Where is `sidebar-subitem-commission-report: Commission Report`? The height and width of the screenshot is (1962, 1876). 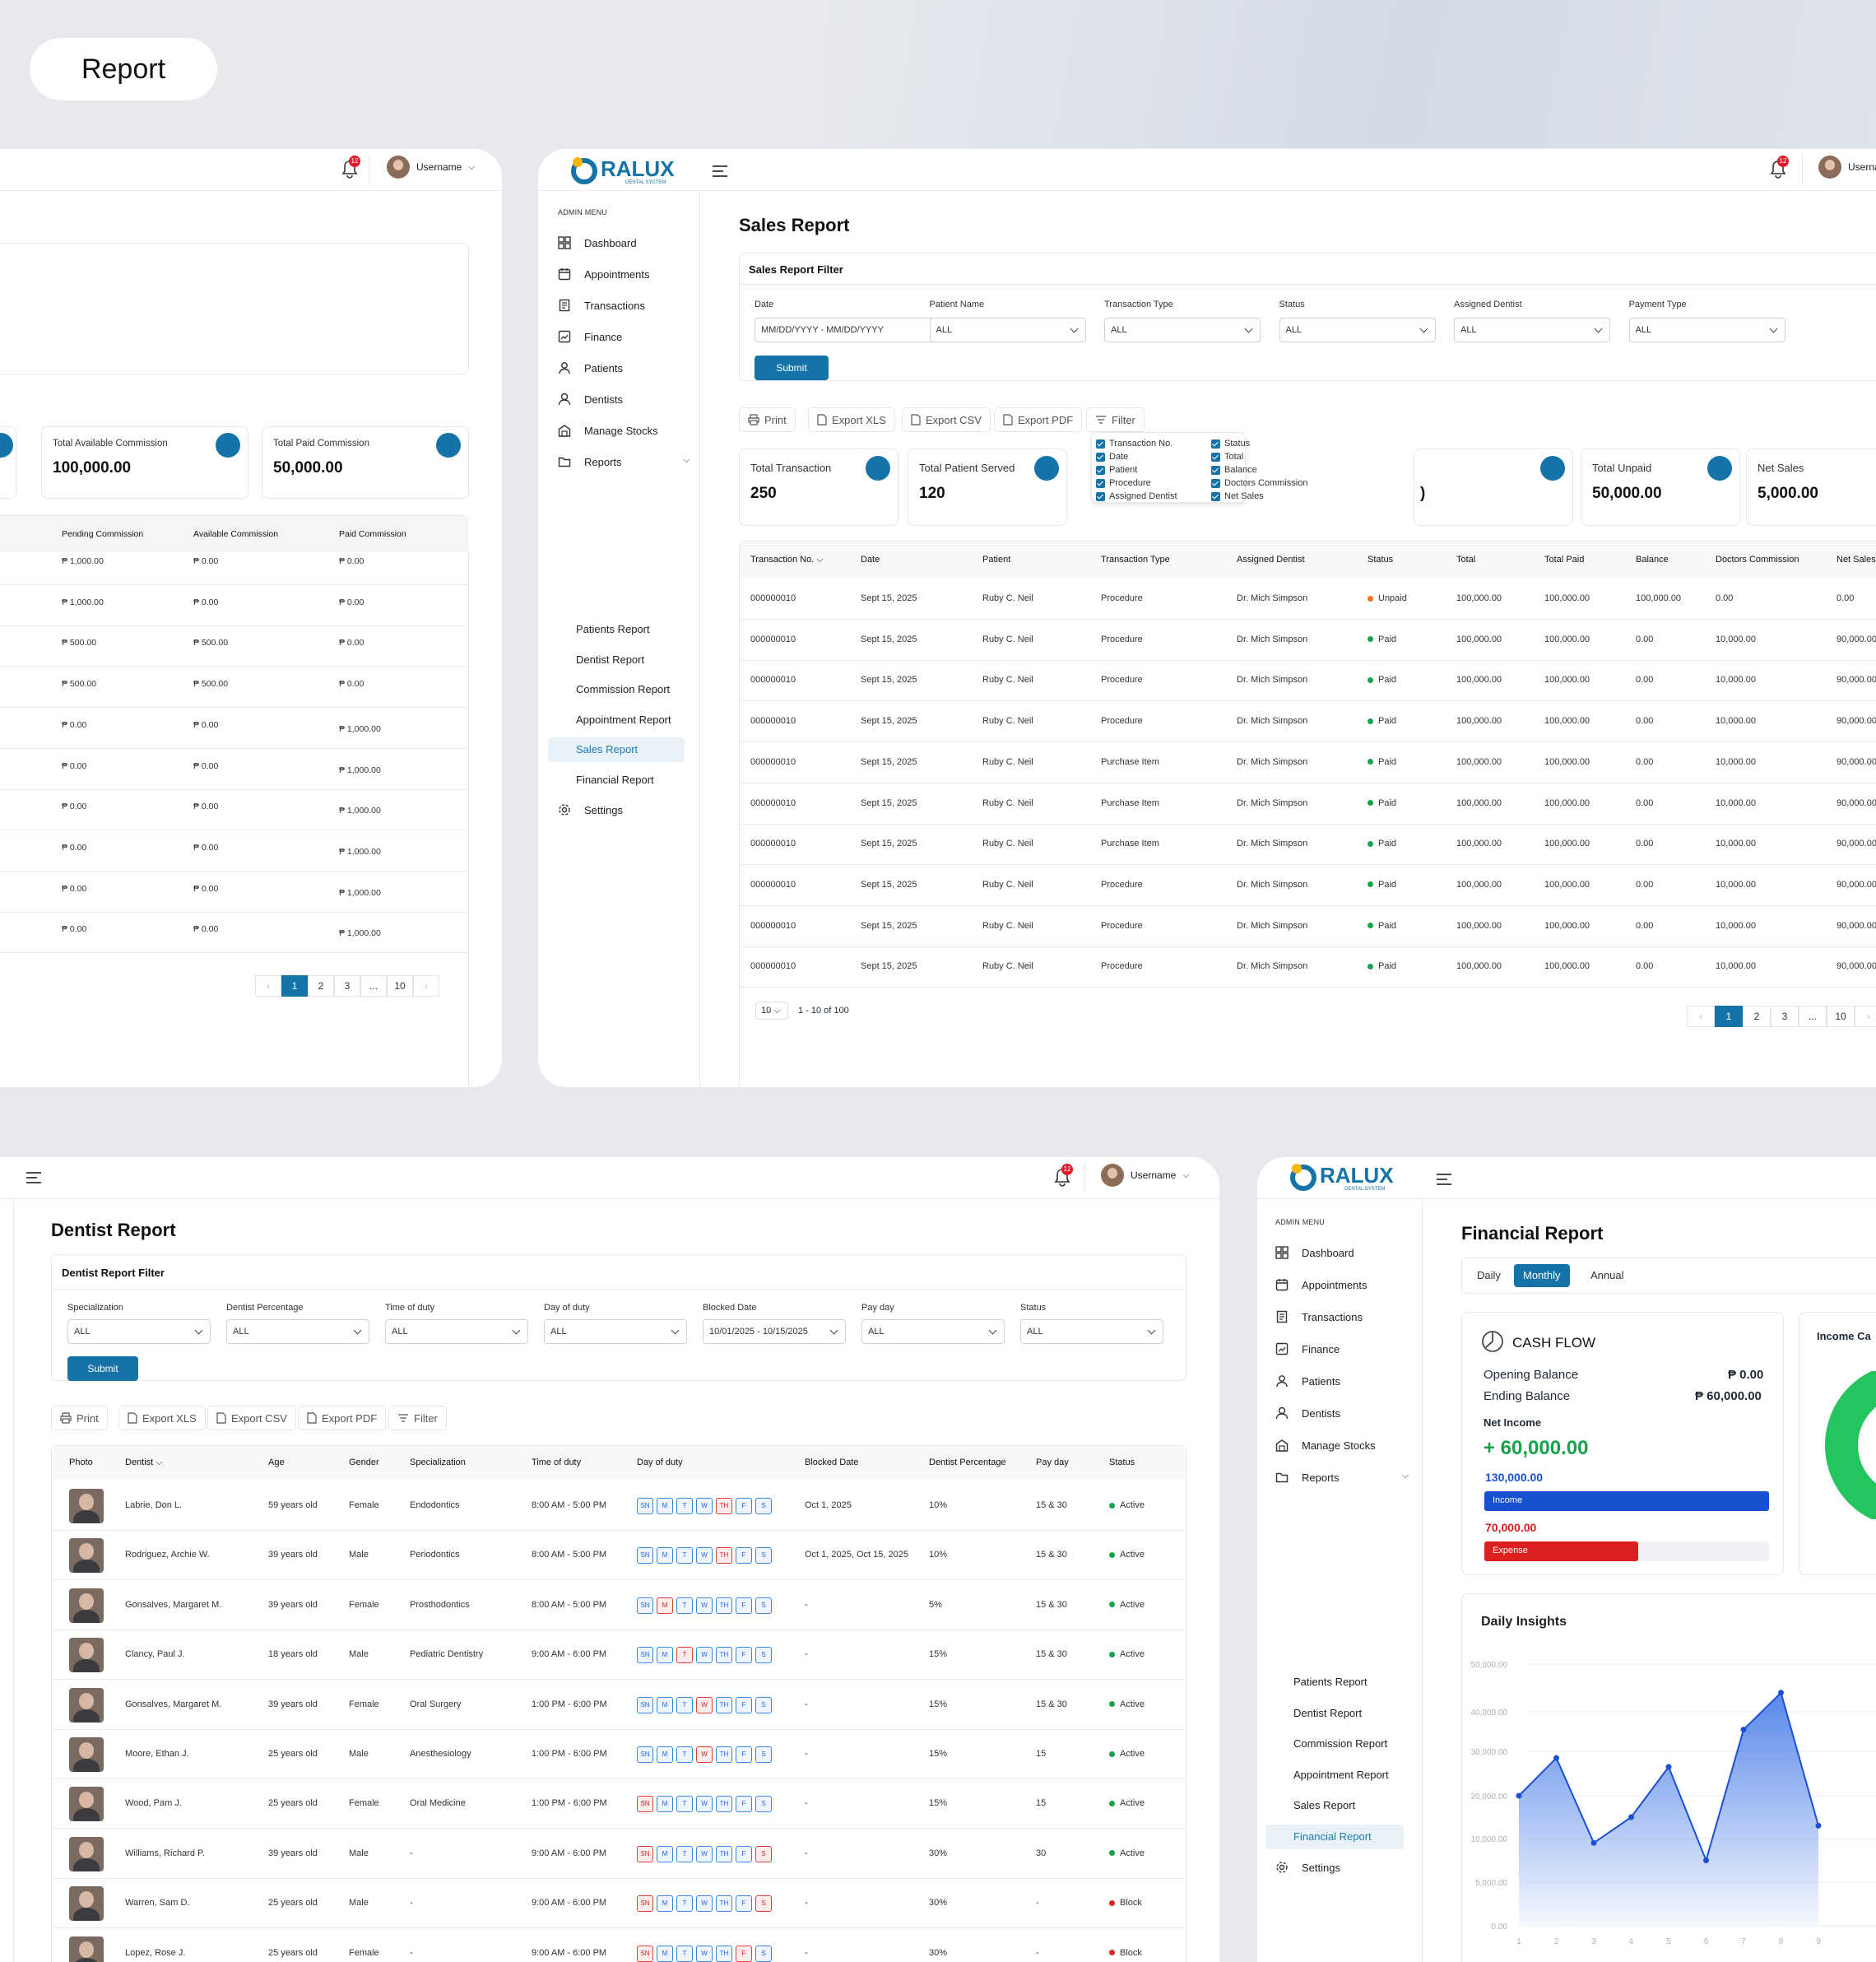
sidebar-subitem-commission-report: Commission Report is located at coordinates (616, 689).